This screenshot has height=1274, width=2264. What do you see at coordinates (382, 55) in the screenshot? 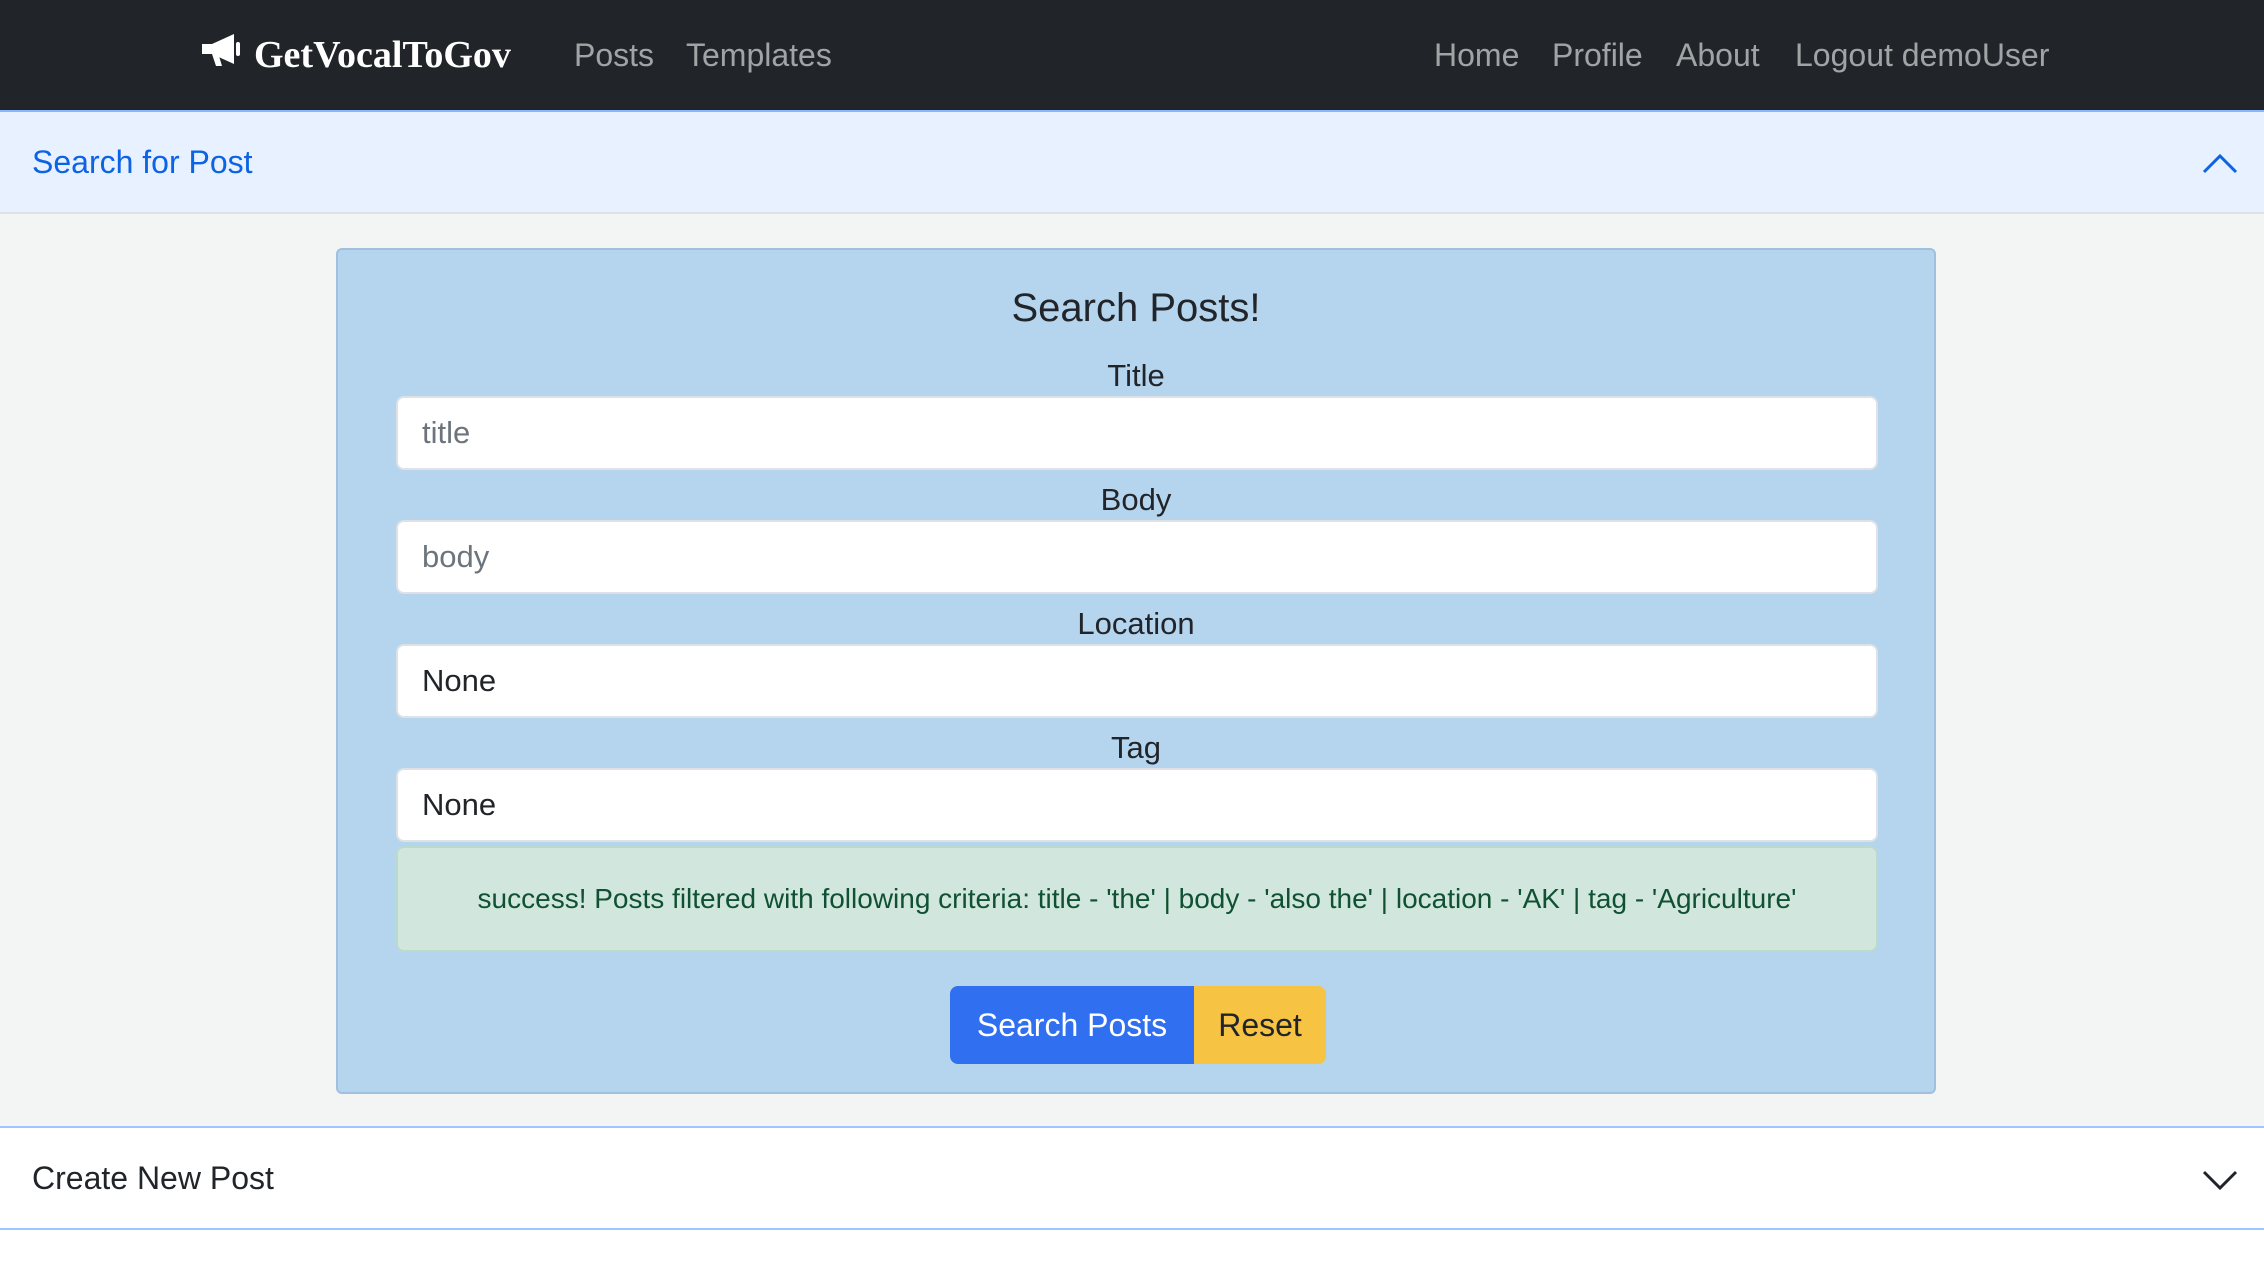
I see `brand-name: GetVocalToGov` at bounding box center [382, 55].